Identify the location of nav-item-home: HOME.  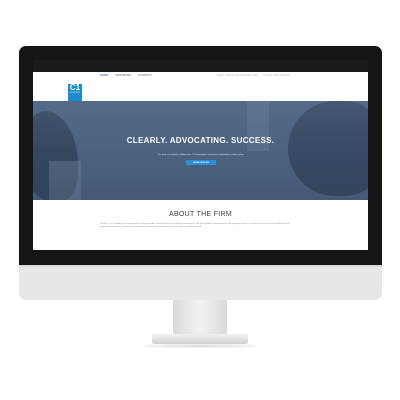
(104, 75).